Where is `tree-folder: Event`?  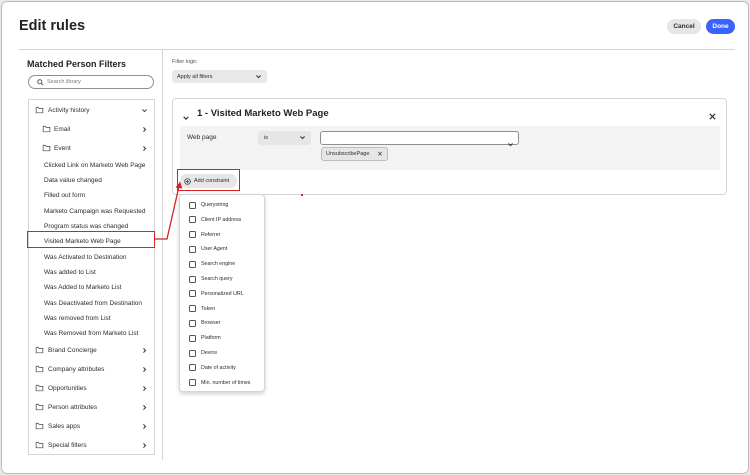 tree-folder: Event is located at coordinates (91, 148).